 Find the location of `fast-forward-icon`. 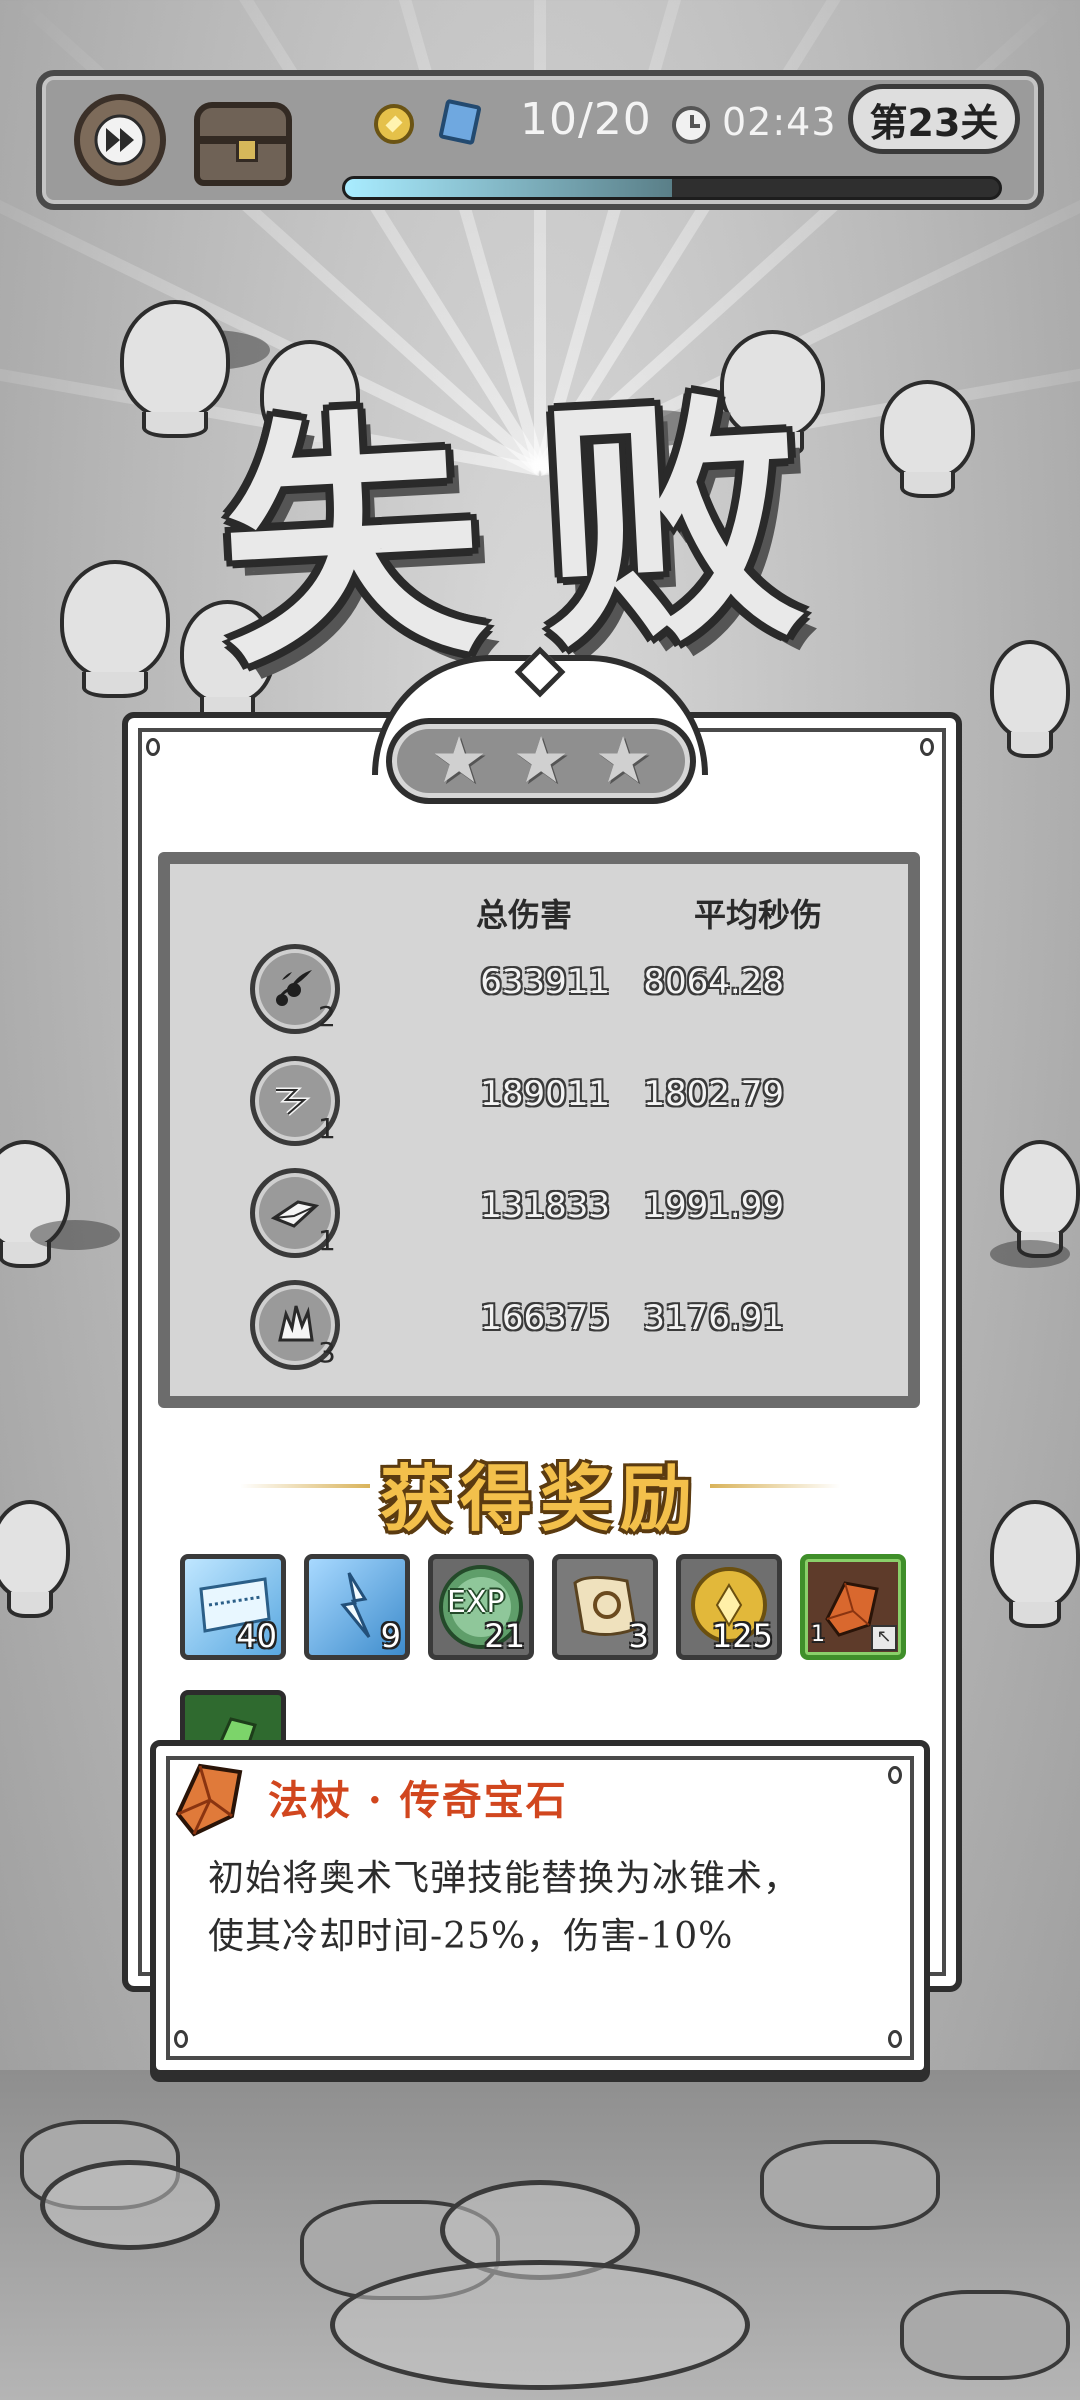

fast-forward-icon is located at coordinates (120, 140).